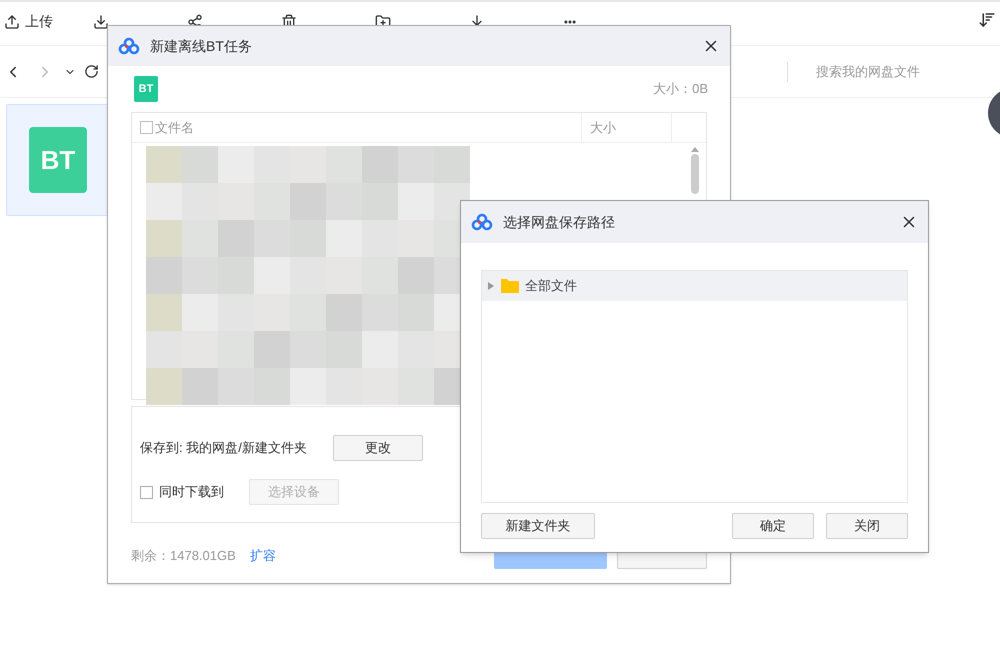 This screenshot has width=1000, height=653. I want to click on new-folder-button: 新建文件夹, so click(538, 526).